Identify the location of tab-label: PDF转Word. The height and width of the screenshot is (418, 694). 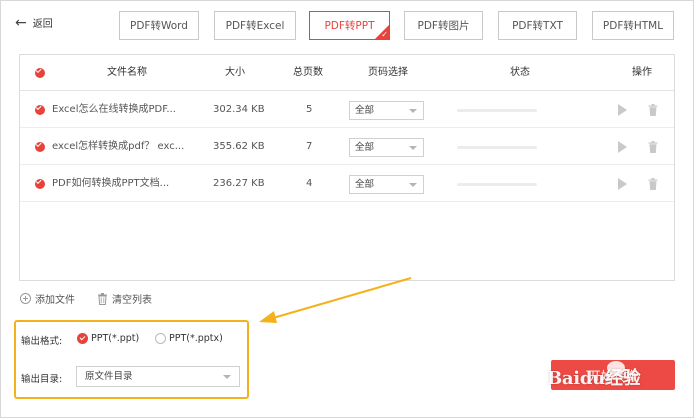
(159, 26).